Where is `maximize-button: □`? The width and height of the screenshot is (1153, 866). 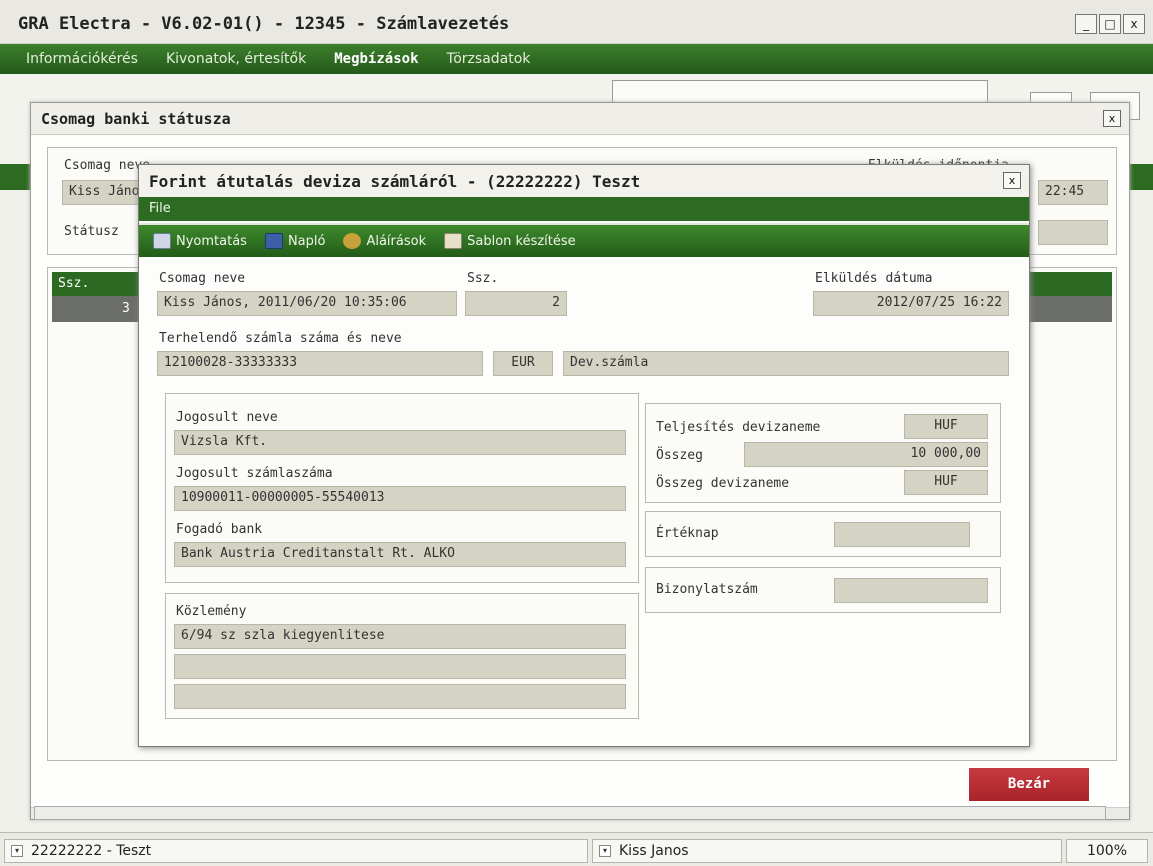 maximize-button: □ is located at coordinates (1110, 24).